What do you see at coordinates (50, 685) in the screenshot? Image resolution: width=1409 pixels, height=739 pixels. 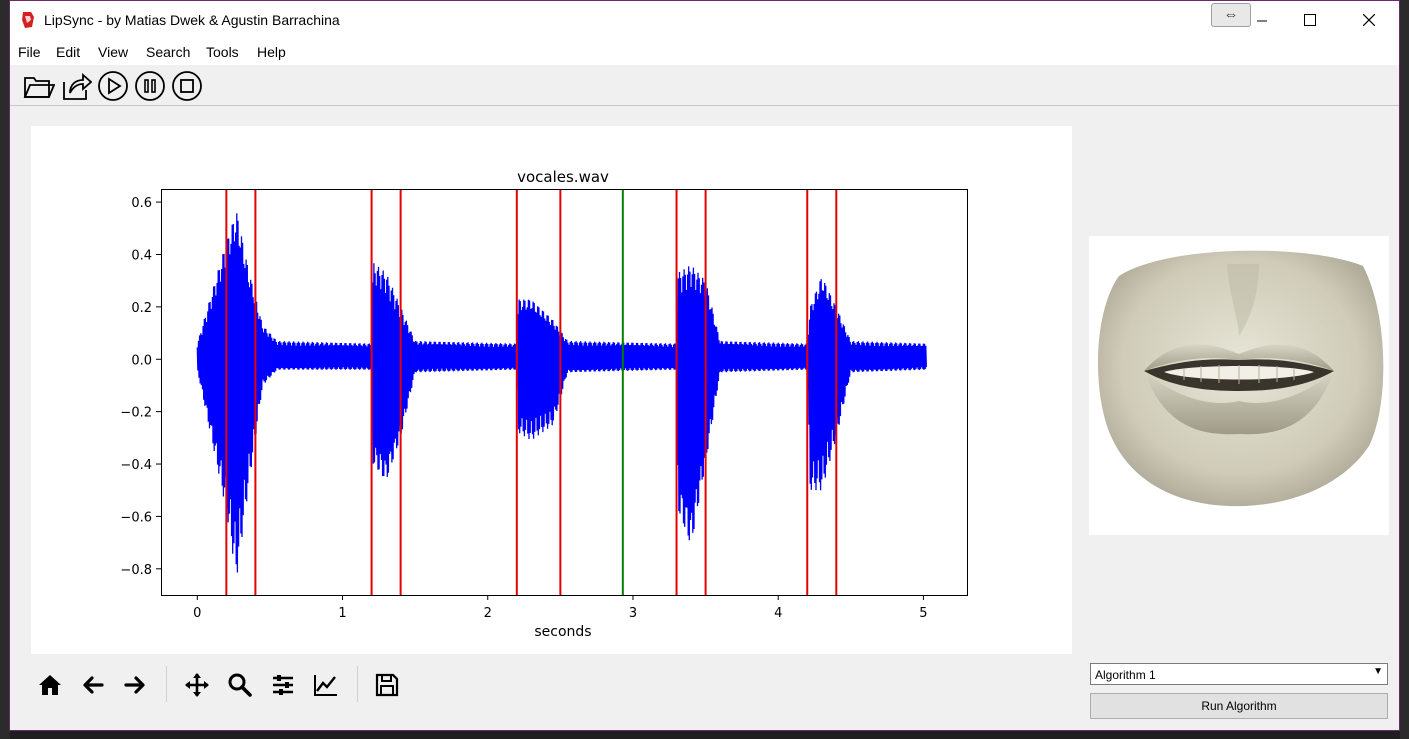 I see `home-icon` at bounding box center [50, 685].